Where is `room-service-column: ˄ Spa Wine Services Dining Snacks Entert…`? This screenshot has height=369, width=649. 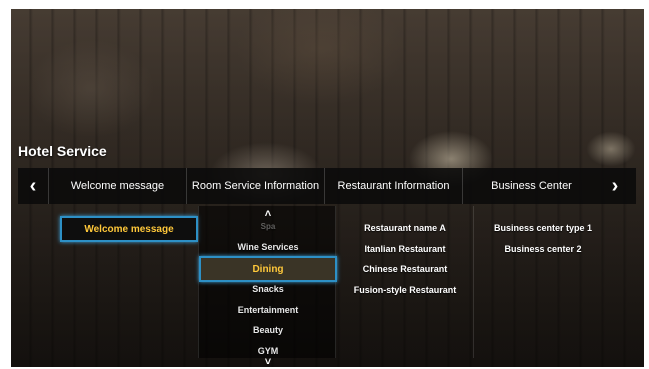 room-service-column: ˄ Spa Wine Services Dining Snacks Entert… is located at coordinates (267, 287).